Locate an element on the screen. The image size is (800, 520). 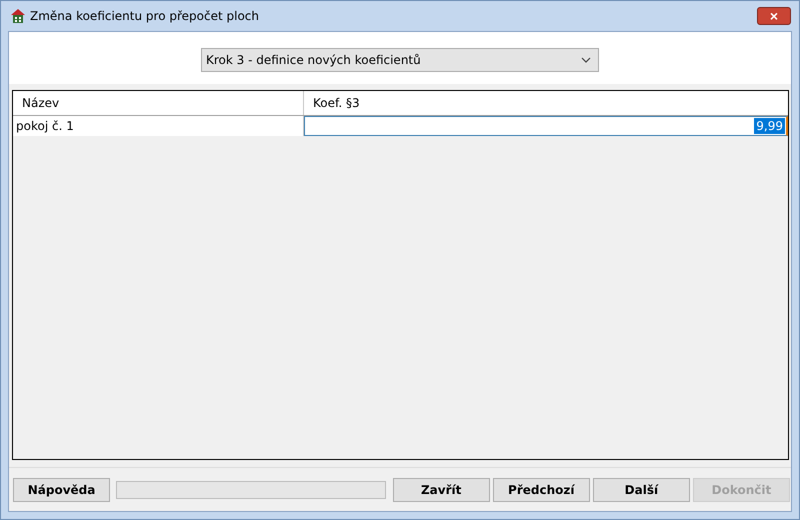
table-cell: pokoj č. 1 is located at coordinates (158, 126).